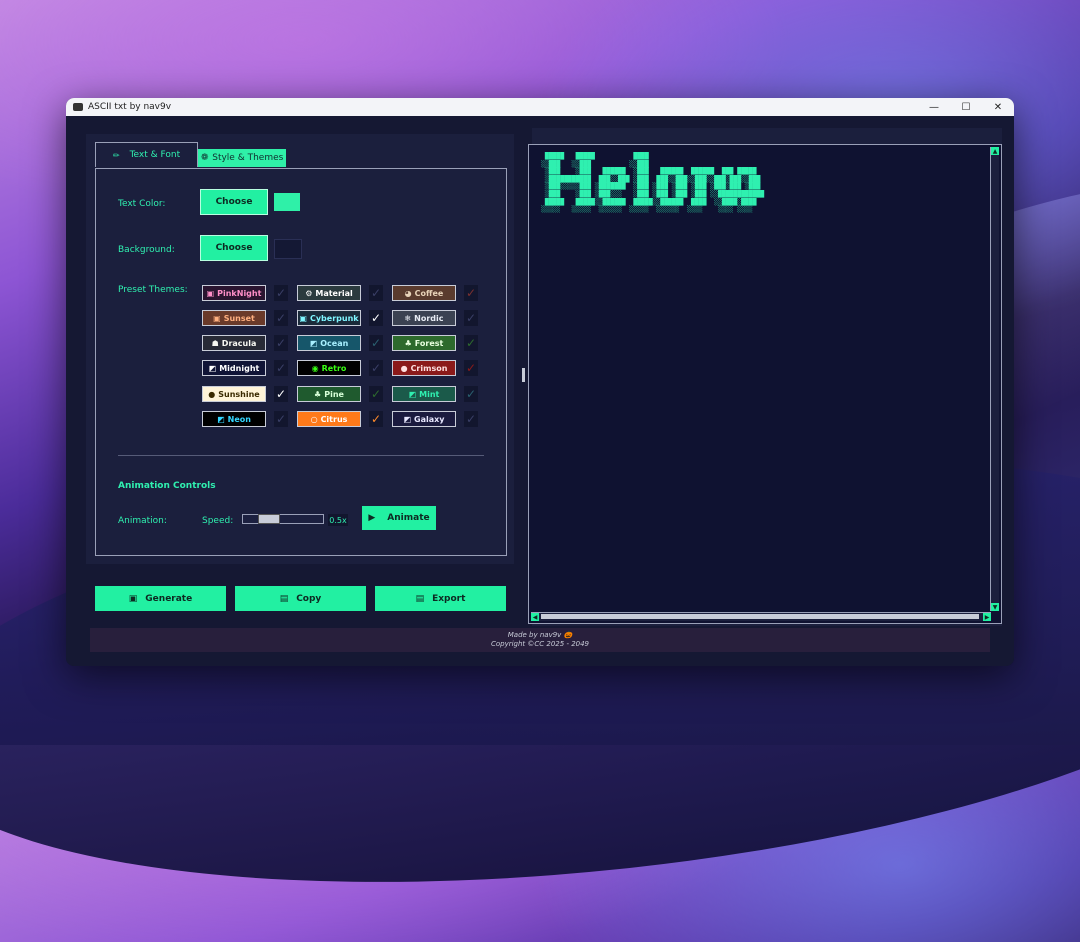 Image resolution: width=1080 pixels, height=942 pixels. What do you see at coordinates (234, 318) in the screenshot?
I see `theme-button-sunset: ▣ Sunset` at bounding box center [234, 318].